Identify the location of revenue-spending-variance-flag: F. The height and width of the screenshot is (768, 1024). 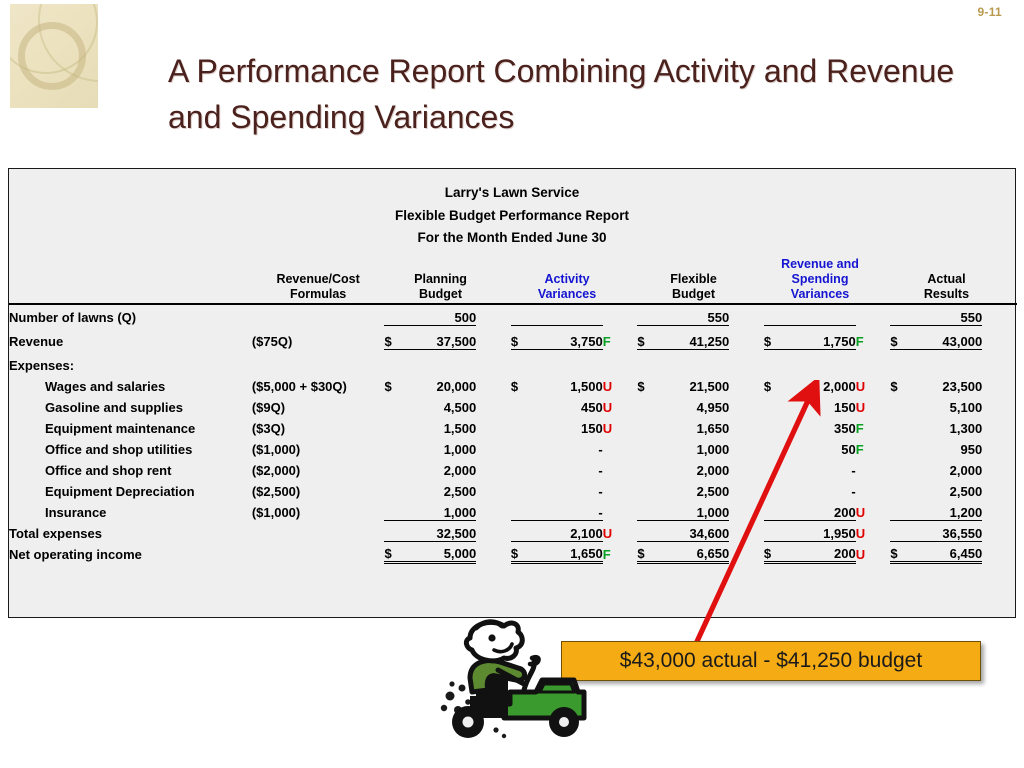
(859, 342).